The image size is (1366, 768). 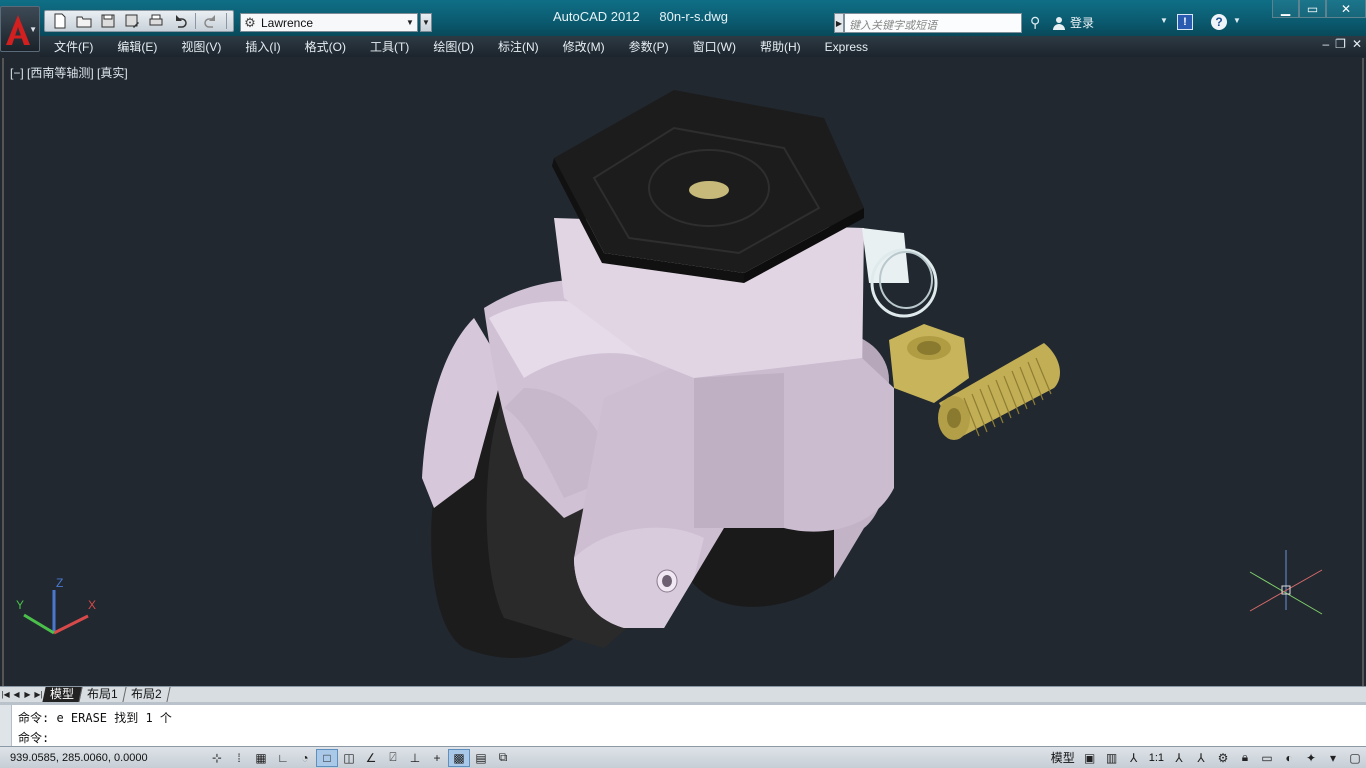 What do you see at coordinates (1289, 758) in the screenshot?
I see `isolate-objects-icon: ◐` at bounding box center [1289, 758].